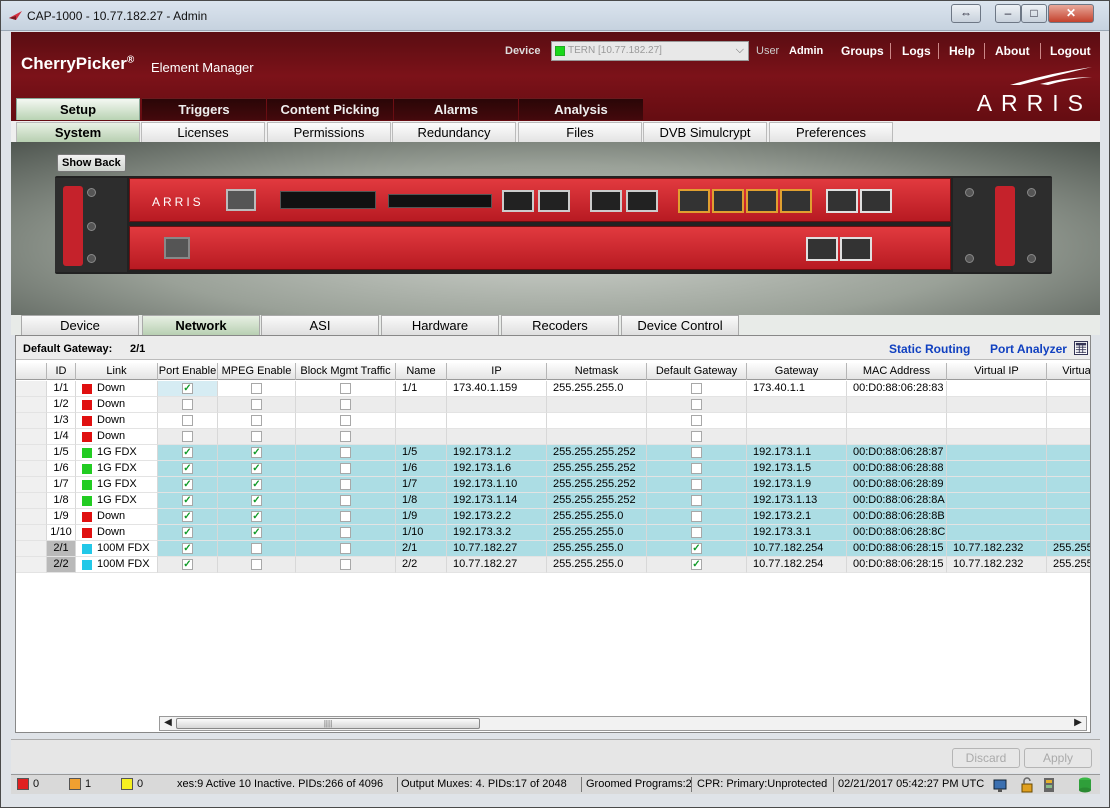 This screenshot has width=1110, height=808. I want to click on sfp-port, so click(518, 201).